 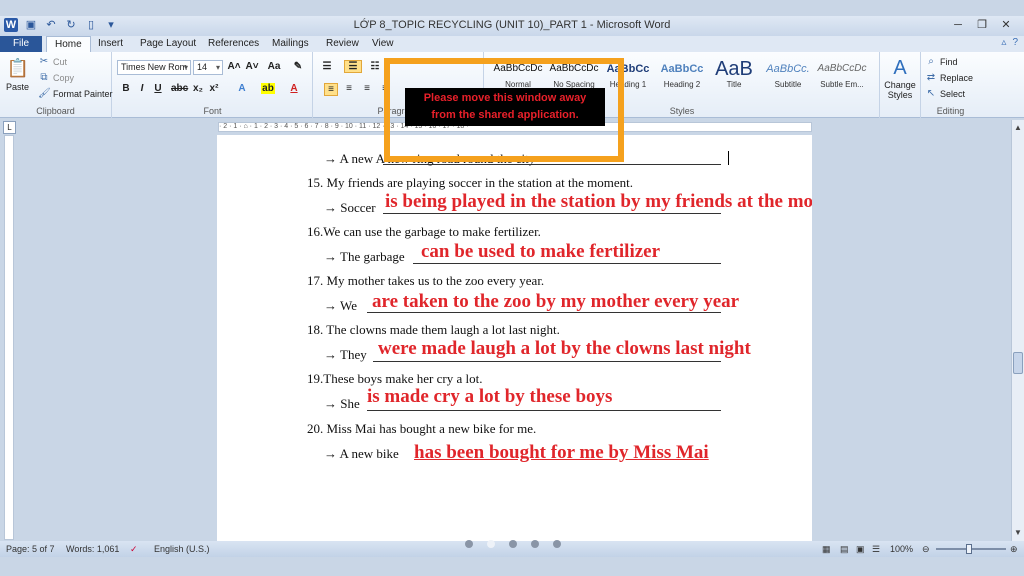 I want to click on window-controls: ─ ❐ ✕, so click(x=982, y=25).